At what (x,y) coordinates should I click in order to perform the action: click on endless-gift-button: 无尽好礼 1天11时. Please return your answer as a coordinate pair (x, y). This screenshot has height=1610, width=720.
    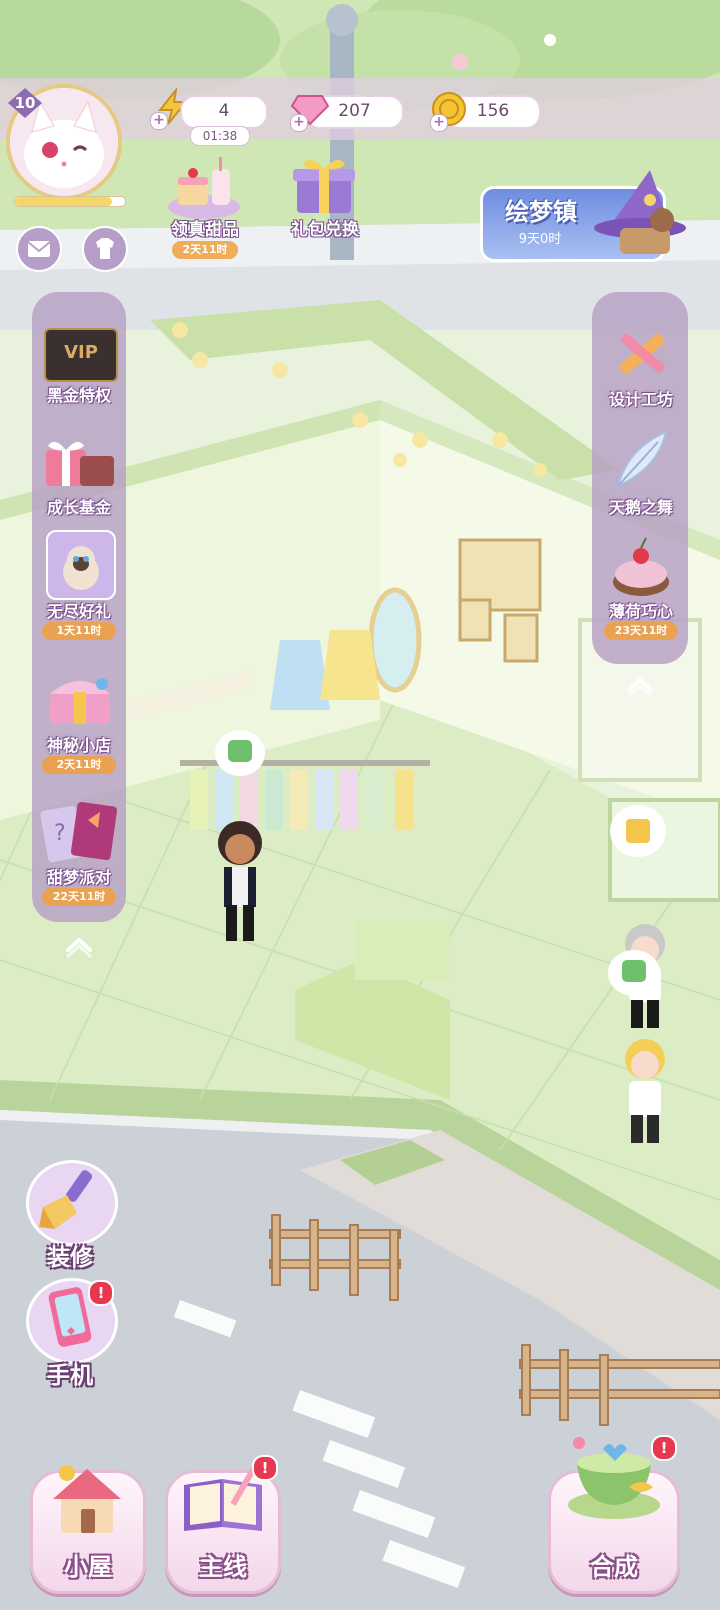
    Looking at the image, I should click on (79, 586).